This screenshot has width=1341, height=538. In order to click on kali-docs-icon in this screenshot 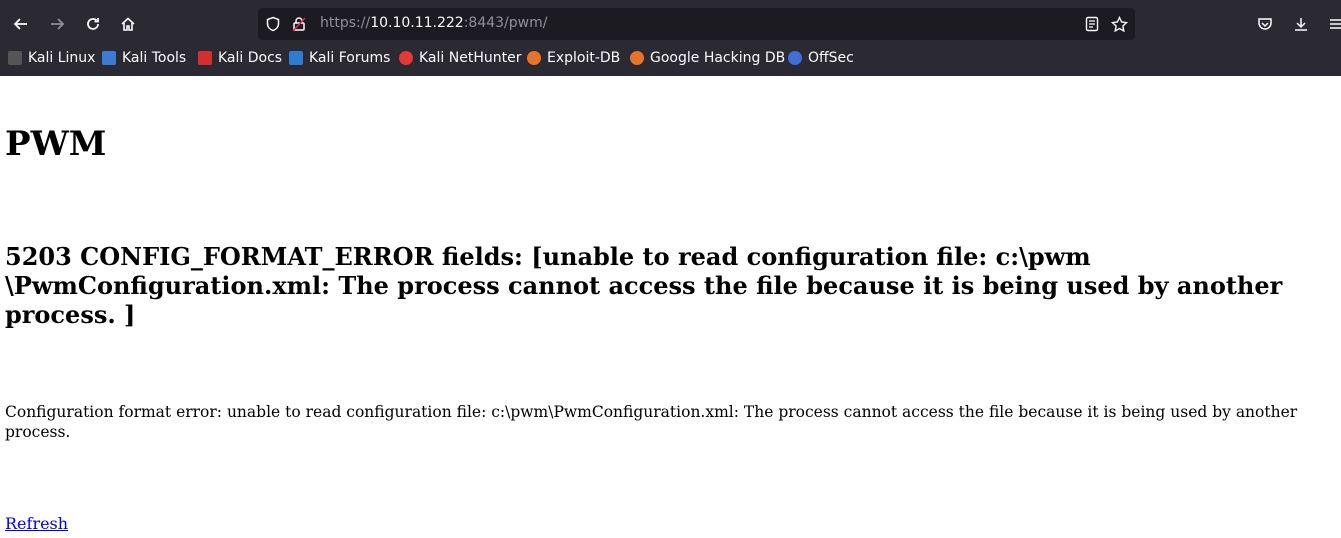, I will do `click(205, 58)`.